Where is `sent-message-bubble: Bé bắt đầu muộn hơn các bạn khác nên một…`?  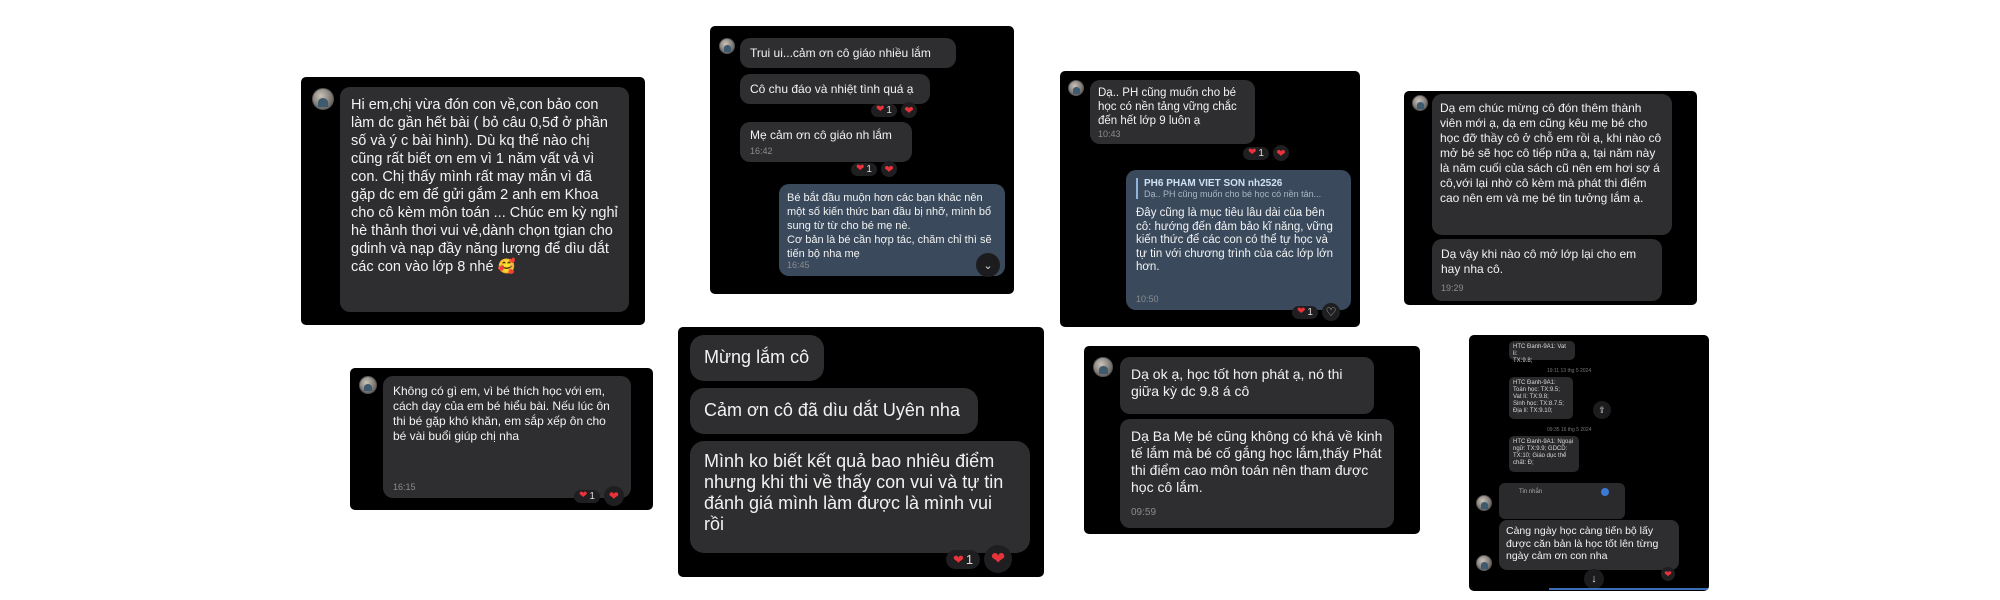
sent-message-bubble: Bé bắt đầu muộn hơn các bạn khác nên một… is located at coordinates (892, 230).